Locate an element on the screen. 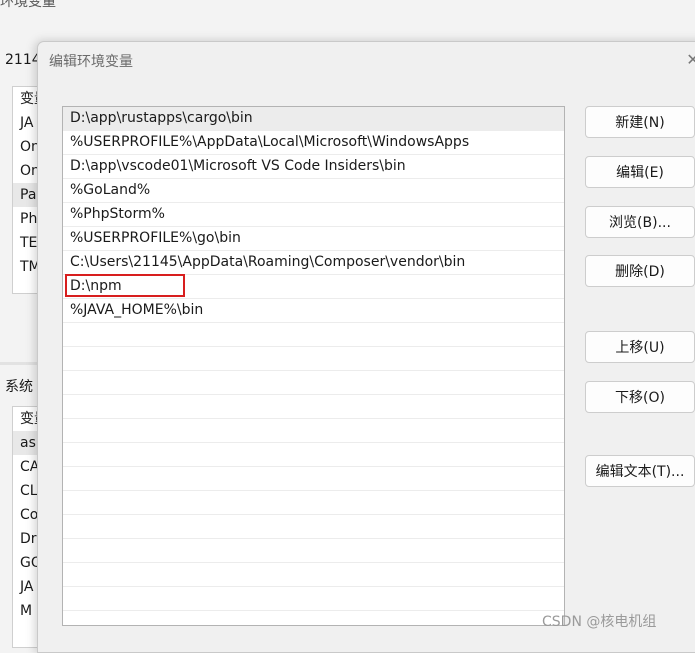  delete-button: 删除(D) is located at coordinates (640, 271).